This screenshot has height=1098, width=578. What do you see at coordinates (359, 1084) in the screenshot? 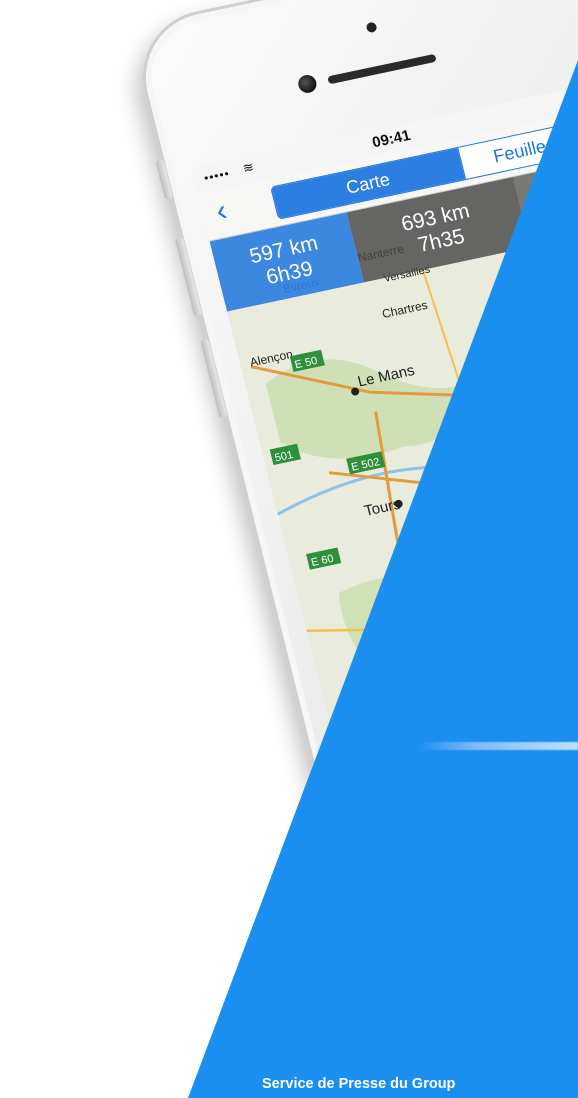
I see `footer-credit: Service de Presse du Group` at bounding box center [359, 1084].